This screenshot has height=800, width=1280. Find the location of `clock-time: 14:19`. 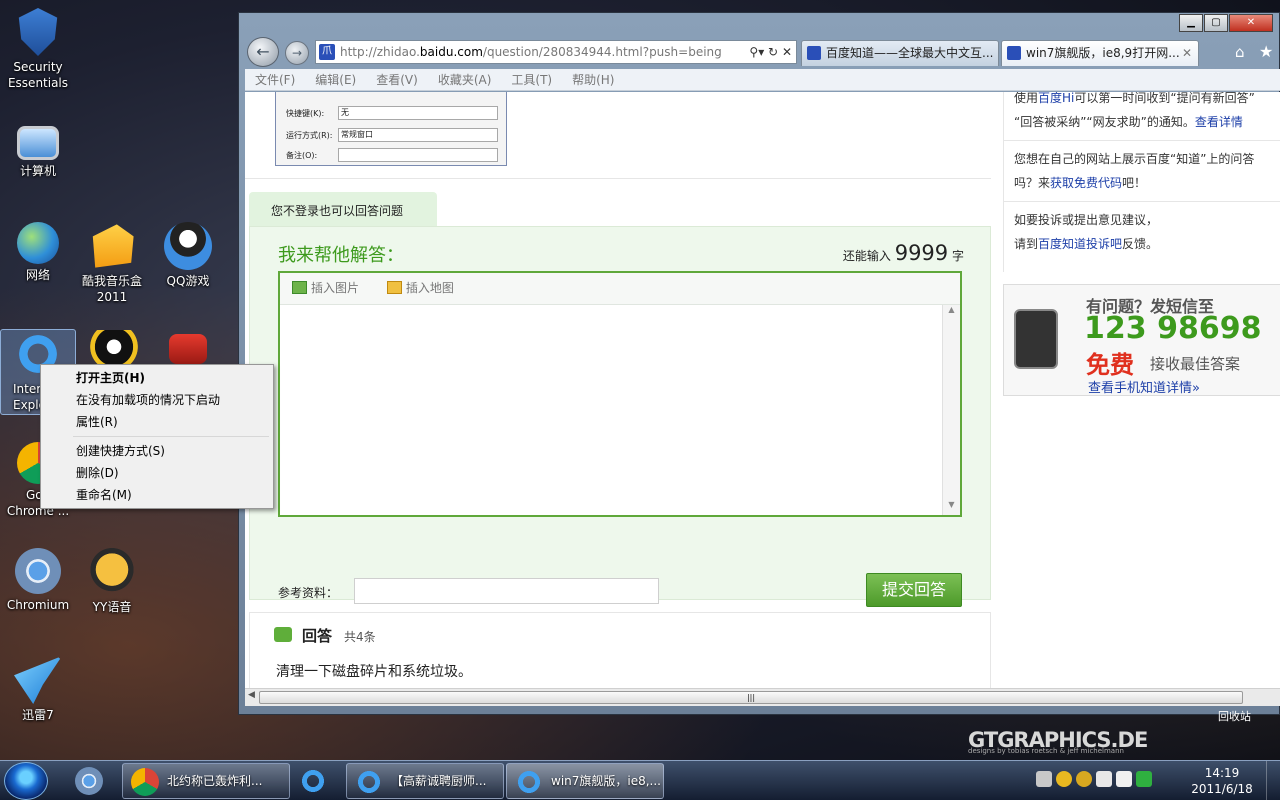

clock-time: 14:19 is located at coordinates (1222, 773).